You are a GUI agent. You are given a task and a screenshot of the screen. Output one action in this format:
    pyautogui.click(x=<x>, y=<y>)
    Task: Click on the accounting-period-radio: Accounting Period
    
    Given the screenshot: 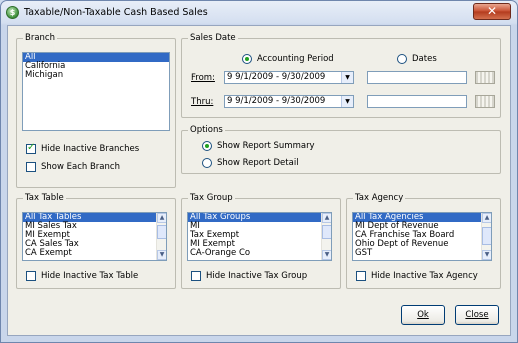 What is the action you would take?
    pyautogui.click(x=288, y=59)
    